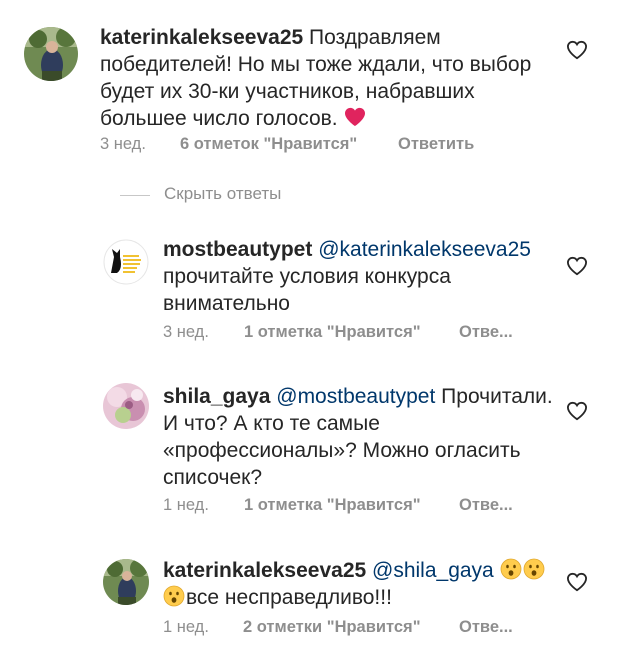 The image size is (620, 647). Describe the element at coordinates (223, 193) in the screenshot. I see `hide-replies-label: Скрыть ответы` at that location.